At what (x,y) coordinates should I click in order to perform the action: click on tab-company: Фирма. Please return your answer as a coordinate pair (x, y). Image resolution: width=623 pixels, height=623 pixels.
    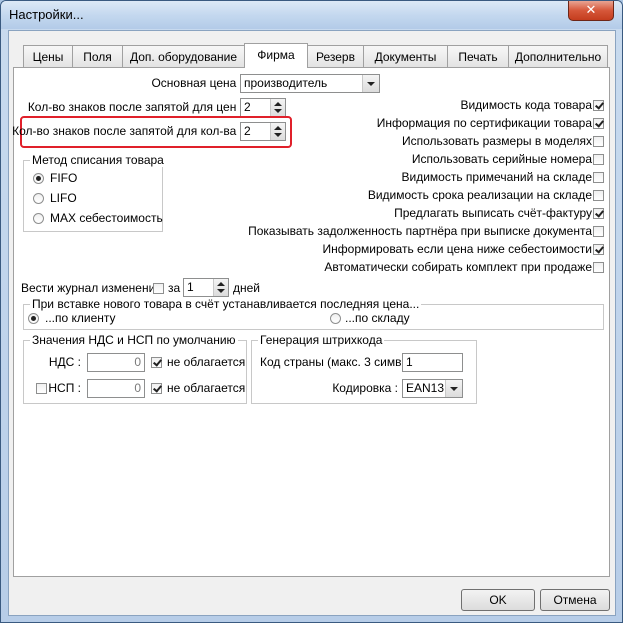
    Looking at the image, I should click on (276, 55).